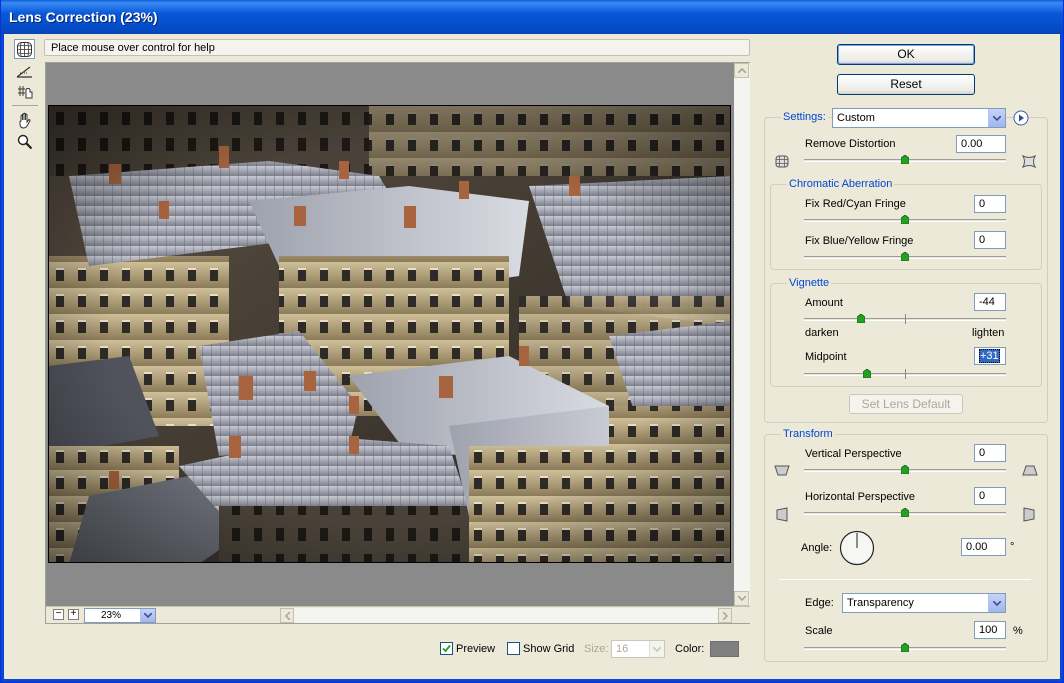  Describe the element at coordinates (1061, 358) in the screenshot. I see `window-border-right` at that location.